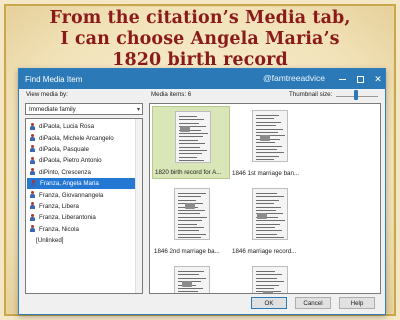  What do you see at coordinates (200, 18) in the screenshot?
I see `caption-line-1: From the citation’s Media tab,` at bounding box center [200, 18].